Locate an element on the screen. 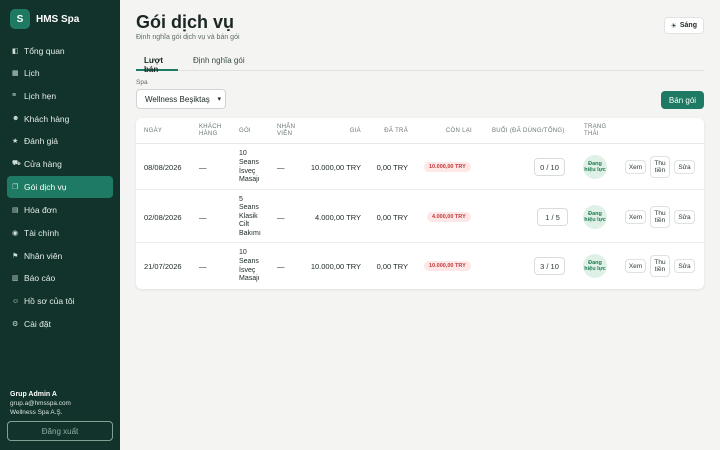 This screenshot has width=720, height=450. calendar-icon: ▦ is located at coordinates (15, 74).